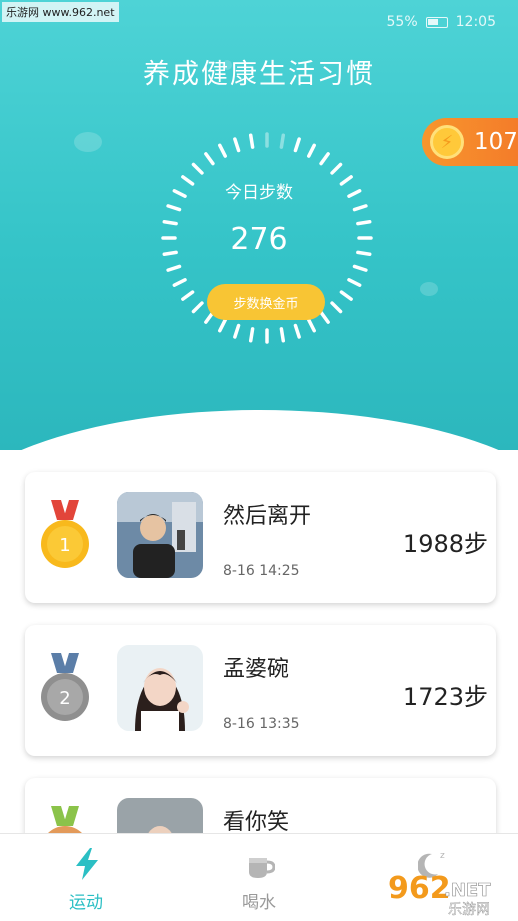  I want to click on cup-icon, so click(262, 868).